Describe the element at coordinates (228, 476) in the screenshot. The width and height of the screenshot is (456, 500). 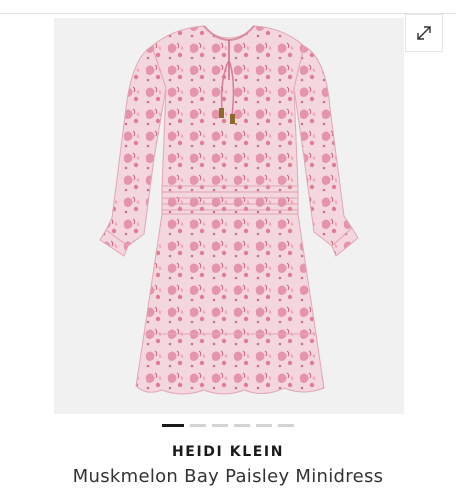
I see `product-title: Muskmelon Bay Paisley Minidress` at that location.